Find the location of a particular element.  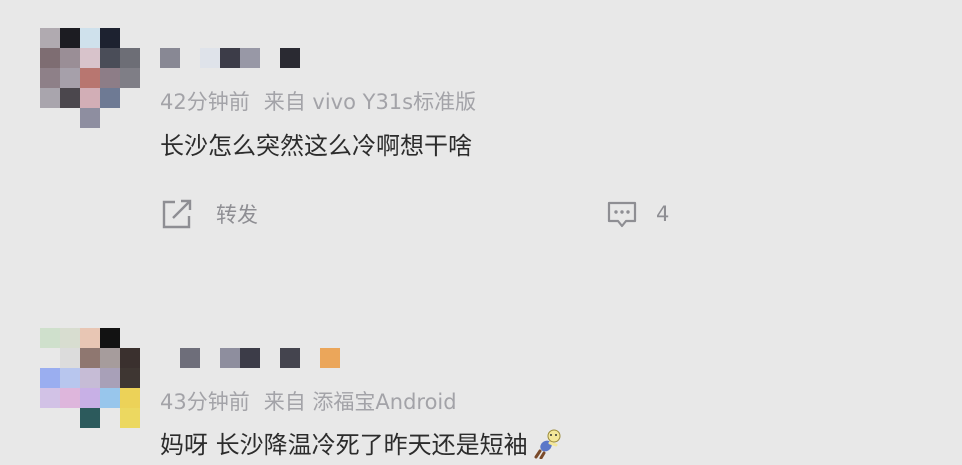

post-text: 妈呀 长沙降温冷死了昨天还是短袖 is located at coordinates (344, 445).